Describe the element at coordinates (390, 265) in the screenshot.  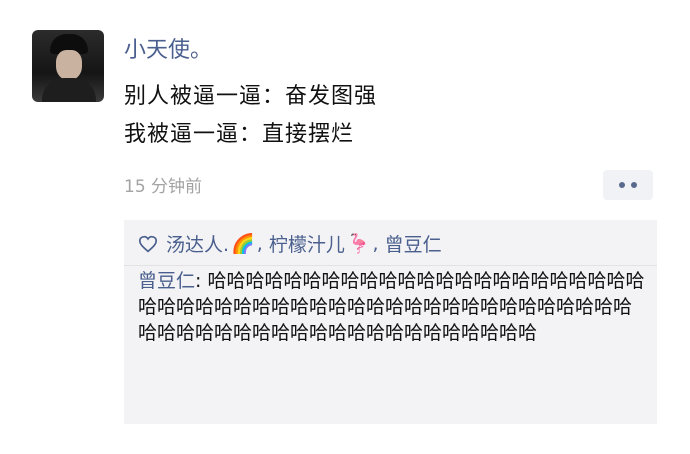
I see `divider` at that location.